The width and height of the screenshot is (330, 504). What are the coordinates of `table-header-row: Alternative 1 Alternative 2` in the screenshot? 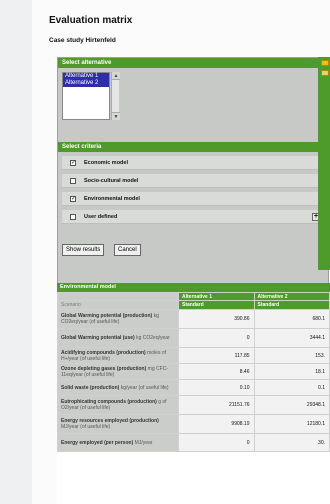 It's located at (193, 296).